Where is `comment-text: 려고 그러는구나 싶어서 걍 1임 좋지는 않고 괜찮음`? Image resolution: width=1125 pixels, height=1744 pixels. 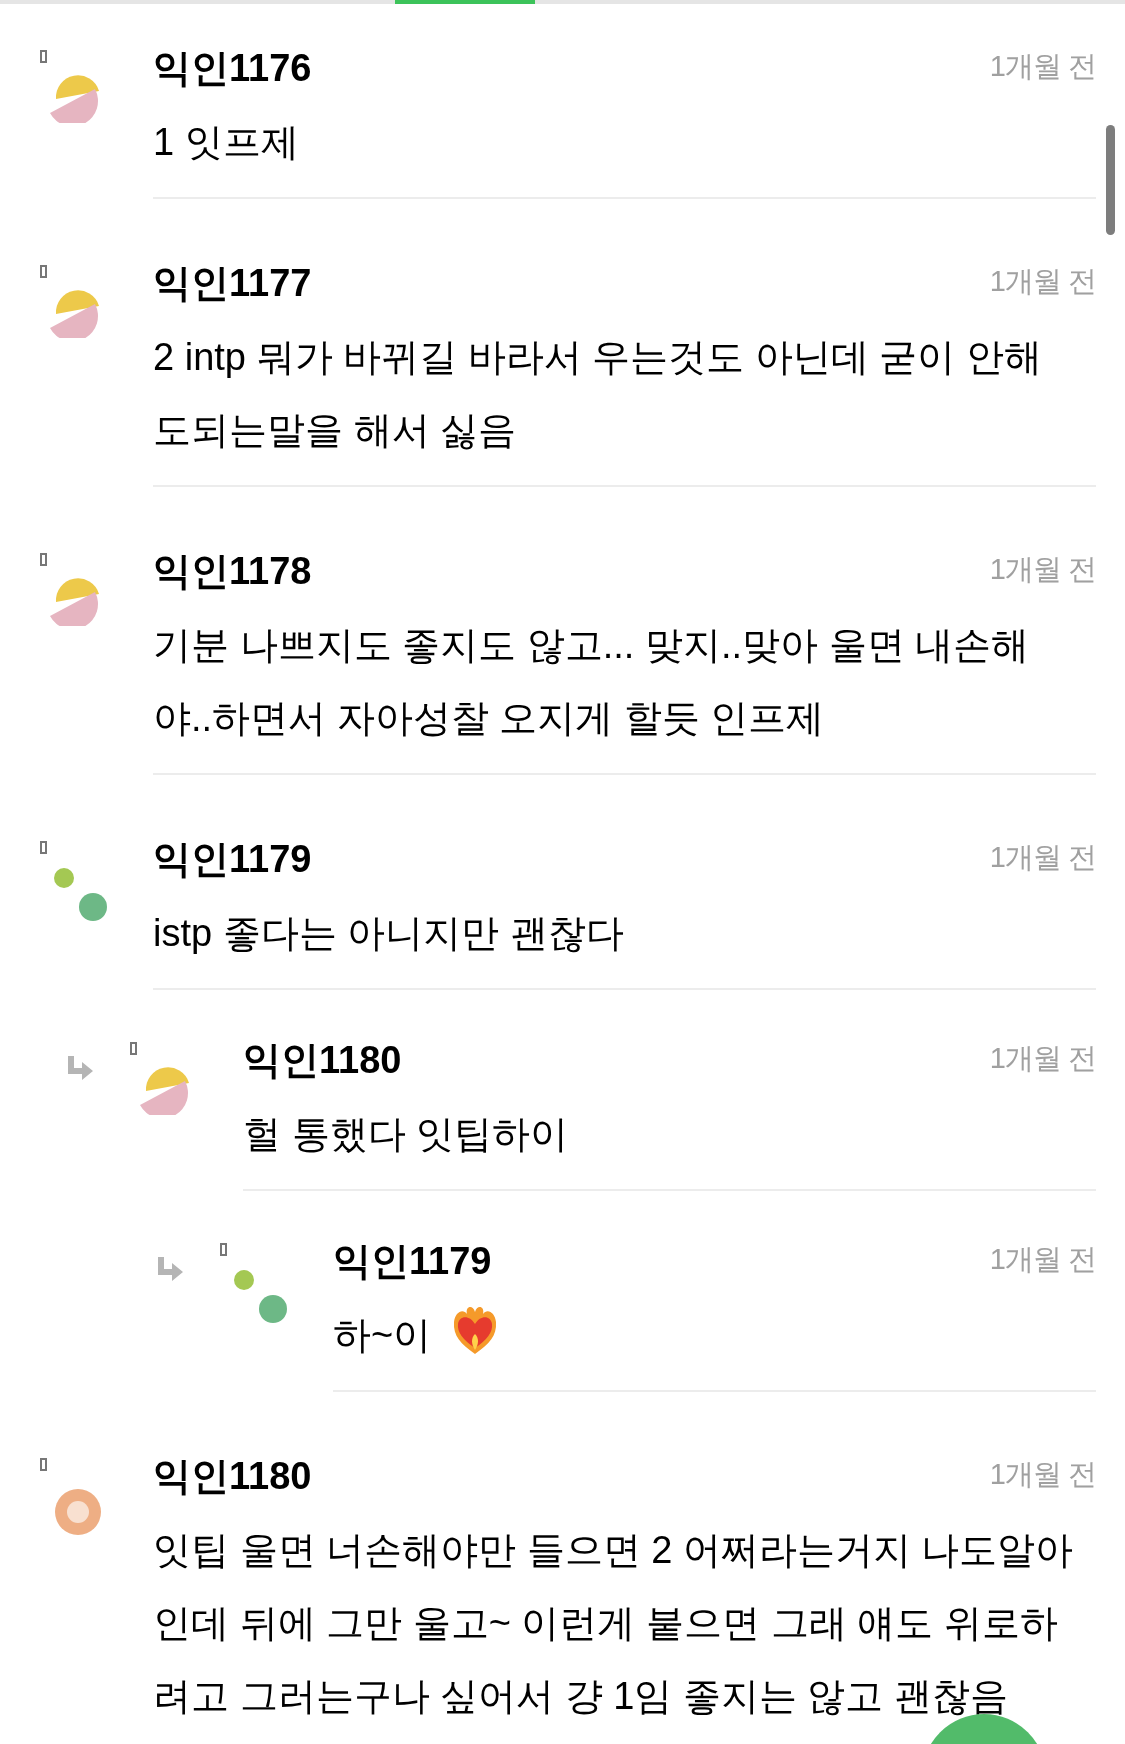
comment-text: 려고 그러는구나 싶어서 걍 1임 좋지는 않고 괜찮음 is located at coordinates (581, 1696).